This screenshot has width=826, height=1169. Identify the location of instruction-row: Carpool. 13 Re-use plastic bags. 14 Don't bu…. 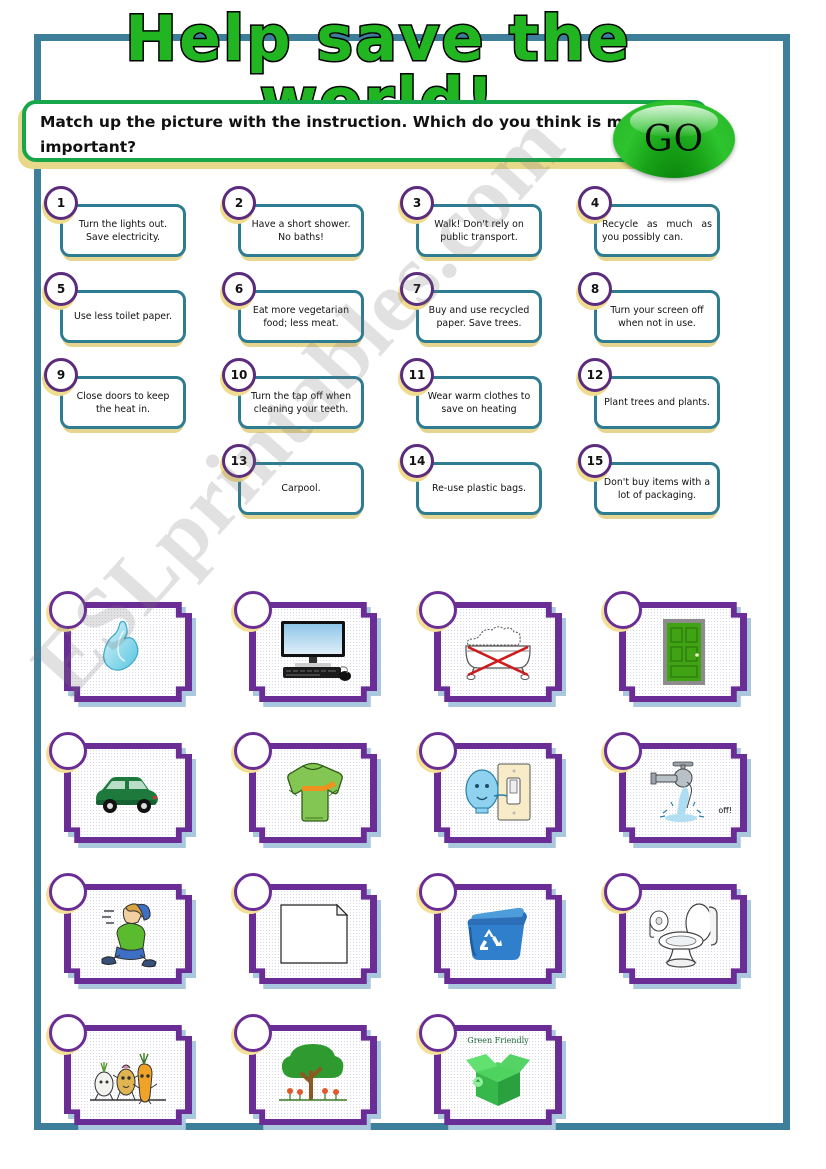
(378, 483).